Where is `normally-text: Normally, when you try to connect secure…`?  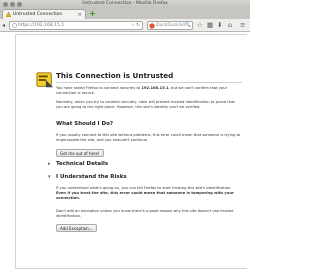
normally-text: Normally, when you try to connect secure… is located at coordinates (145, 104).